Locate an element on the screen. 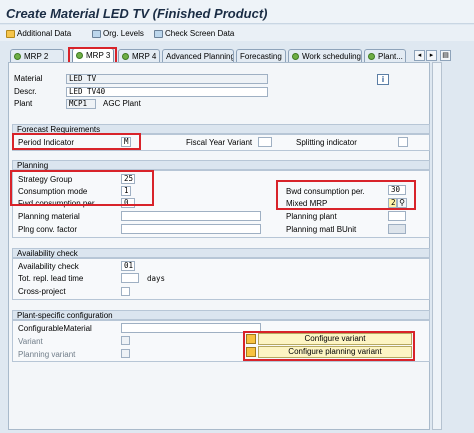  days-unit-label: days is located at coordinates (156, 278).